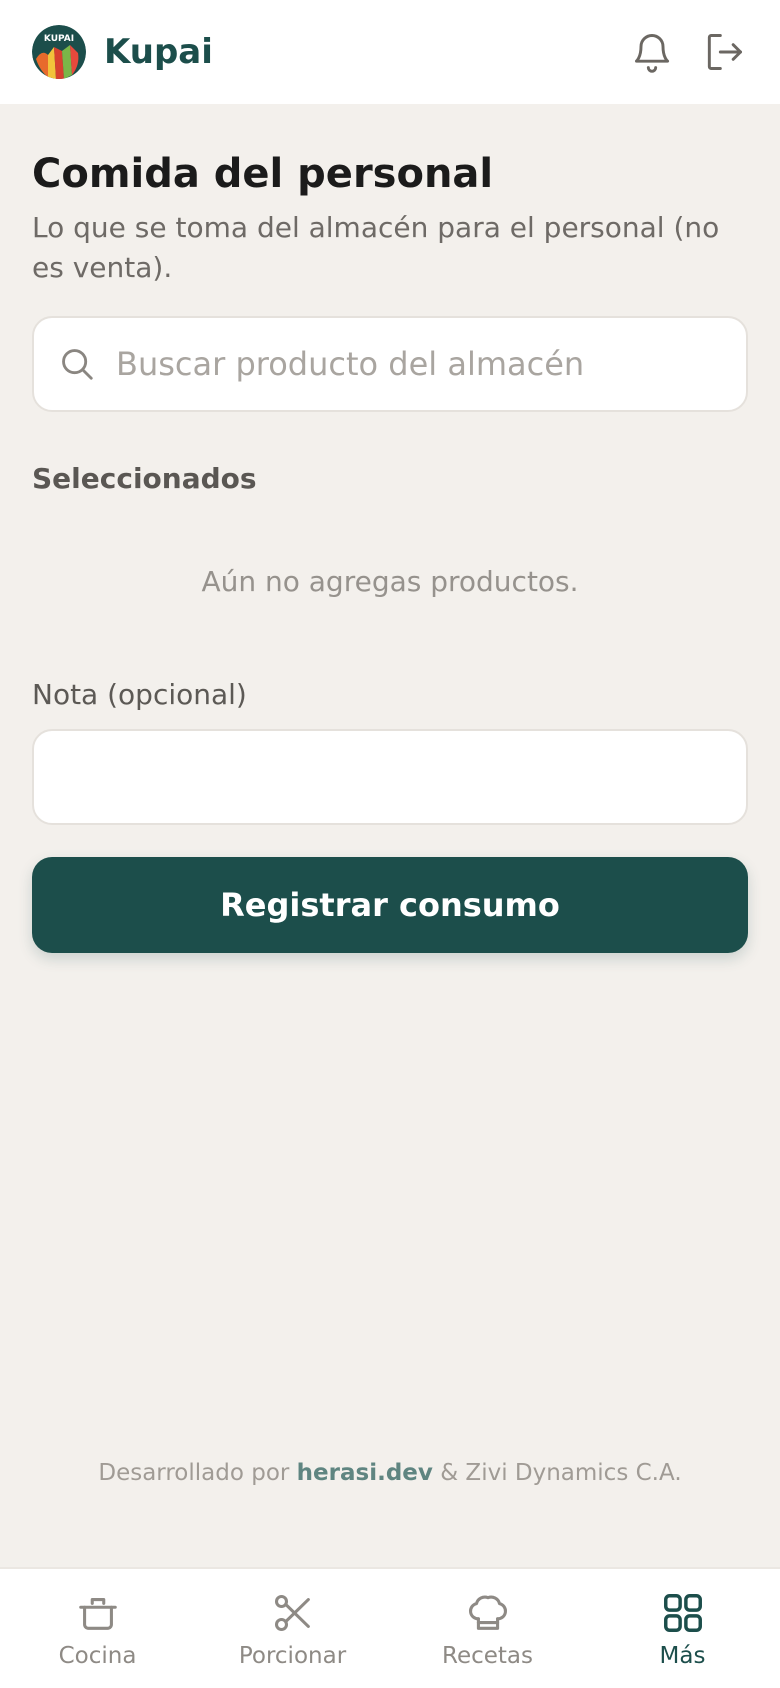 Image resolution: width=780 pixels, height=1688 pixels. Describe the element at coordinates (390, 52) in the screenshot. I see `top-bar: KUPAI Kupai` at that location.